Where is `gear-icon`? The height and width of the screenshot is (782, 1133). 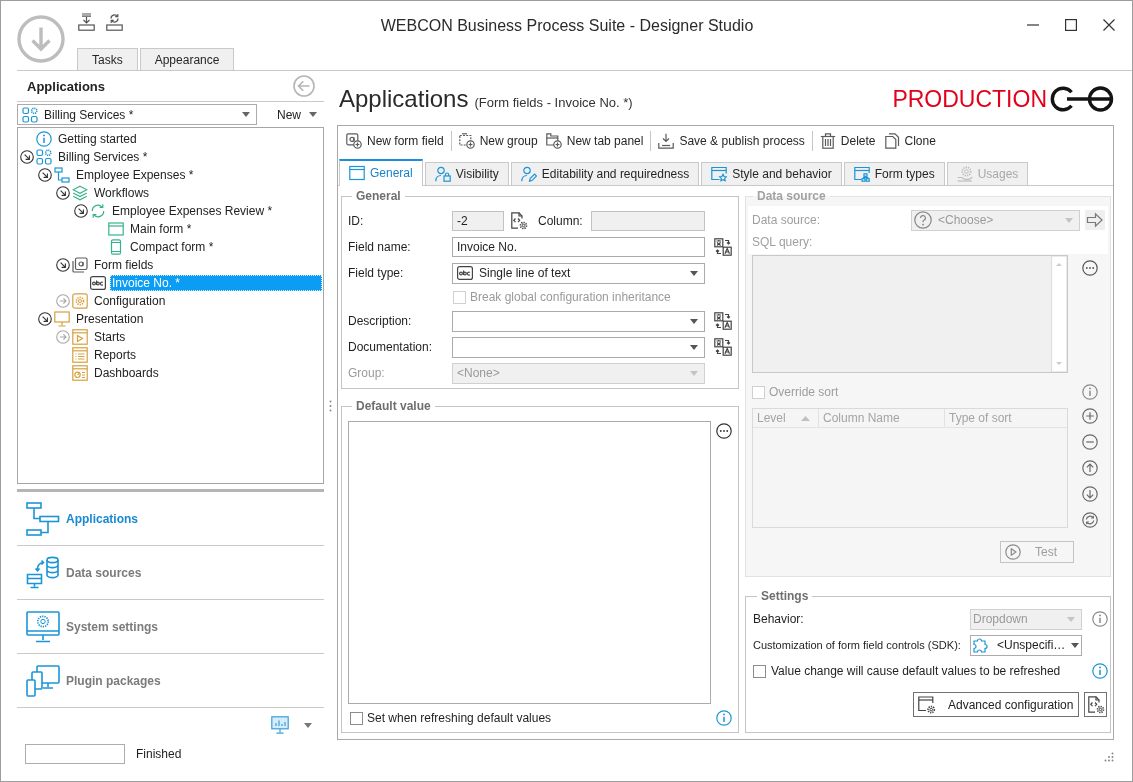 gear-icon is located at coordinates (80, 301).